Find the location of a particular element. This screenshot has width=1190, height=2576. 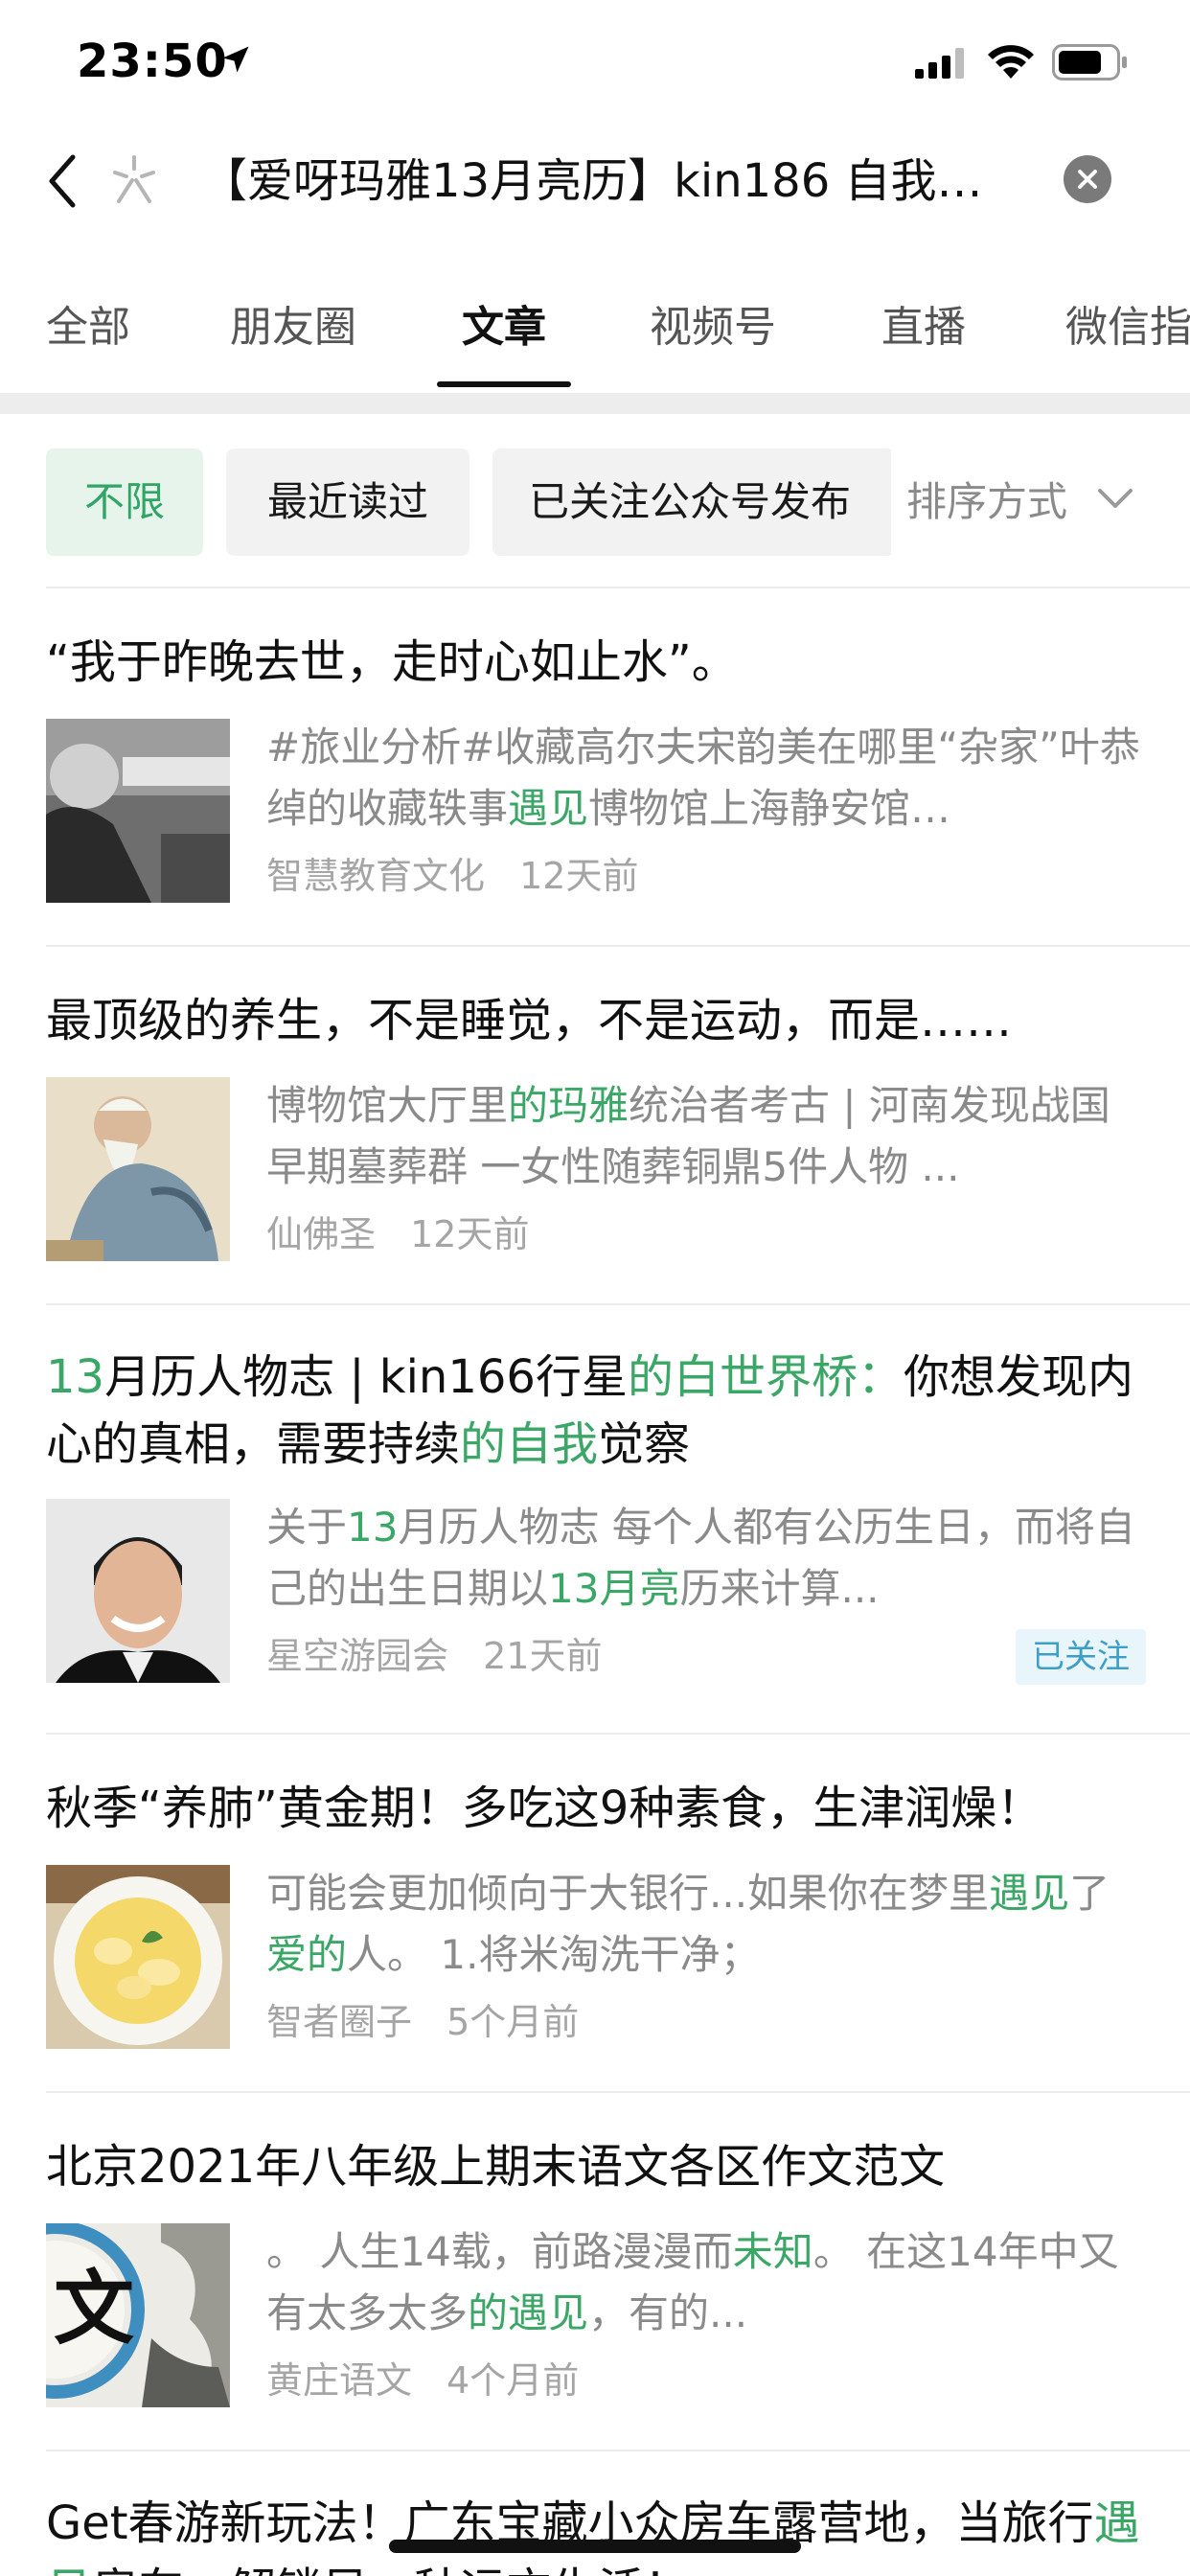

close-icon is located at coordinates (1088, 179).